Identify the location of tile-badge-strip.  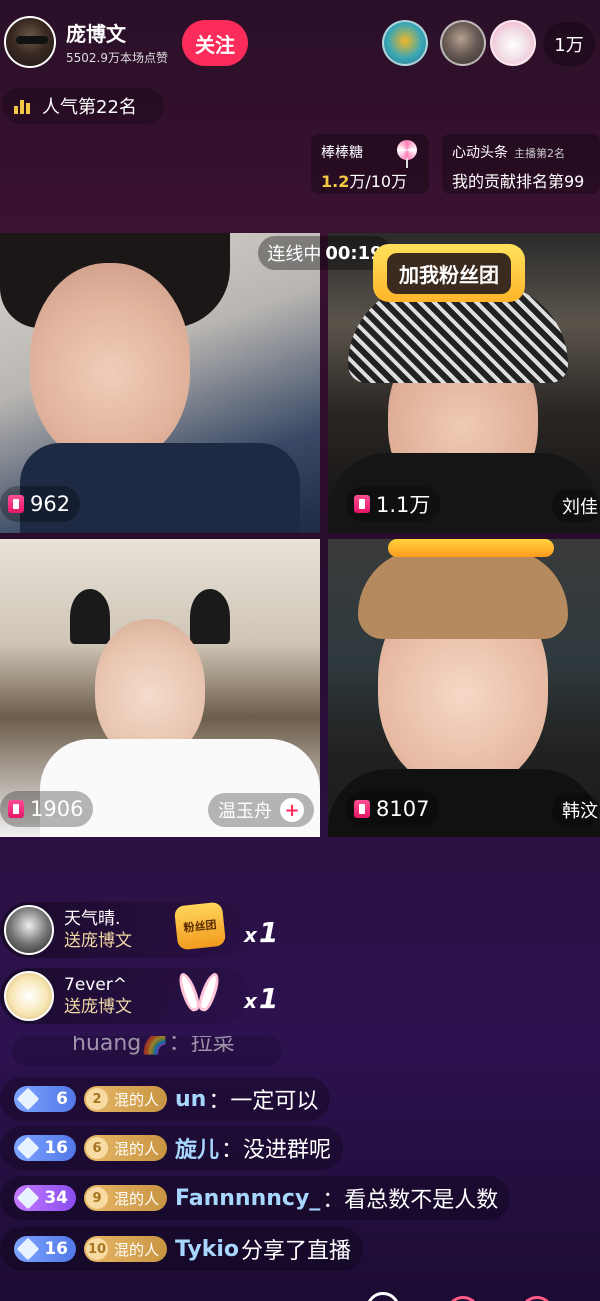
(471, 548).